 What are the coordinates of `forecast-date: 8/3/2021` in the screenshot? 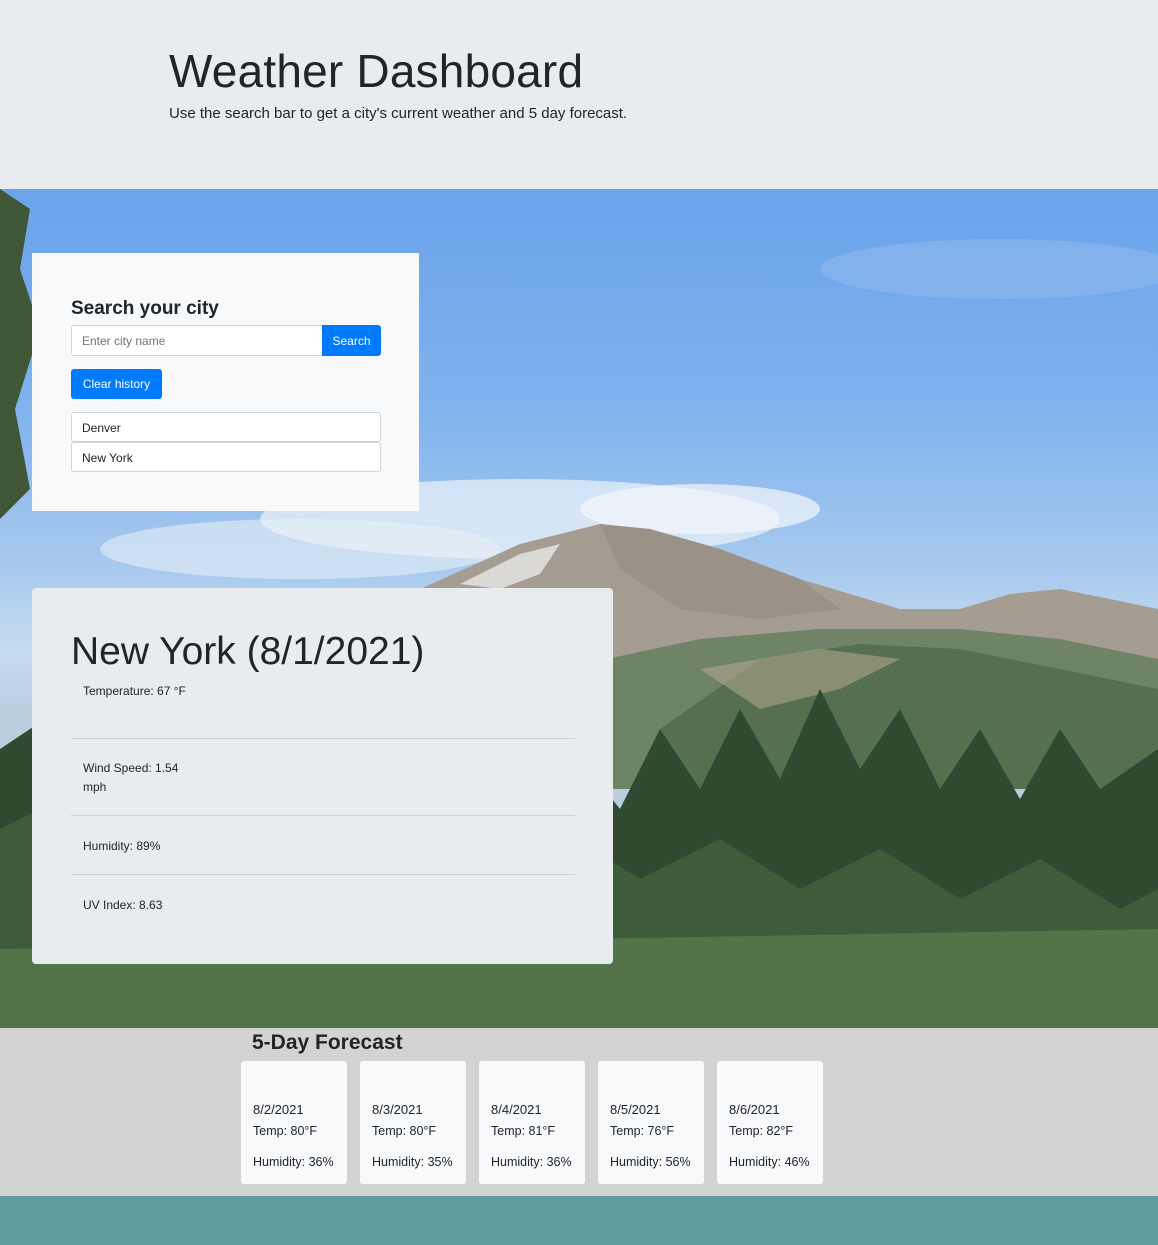 It's located at (397, 1109).